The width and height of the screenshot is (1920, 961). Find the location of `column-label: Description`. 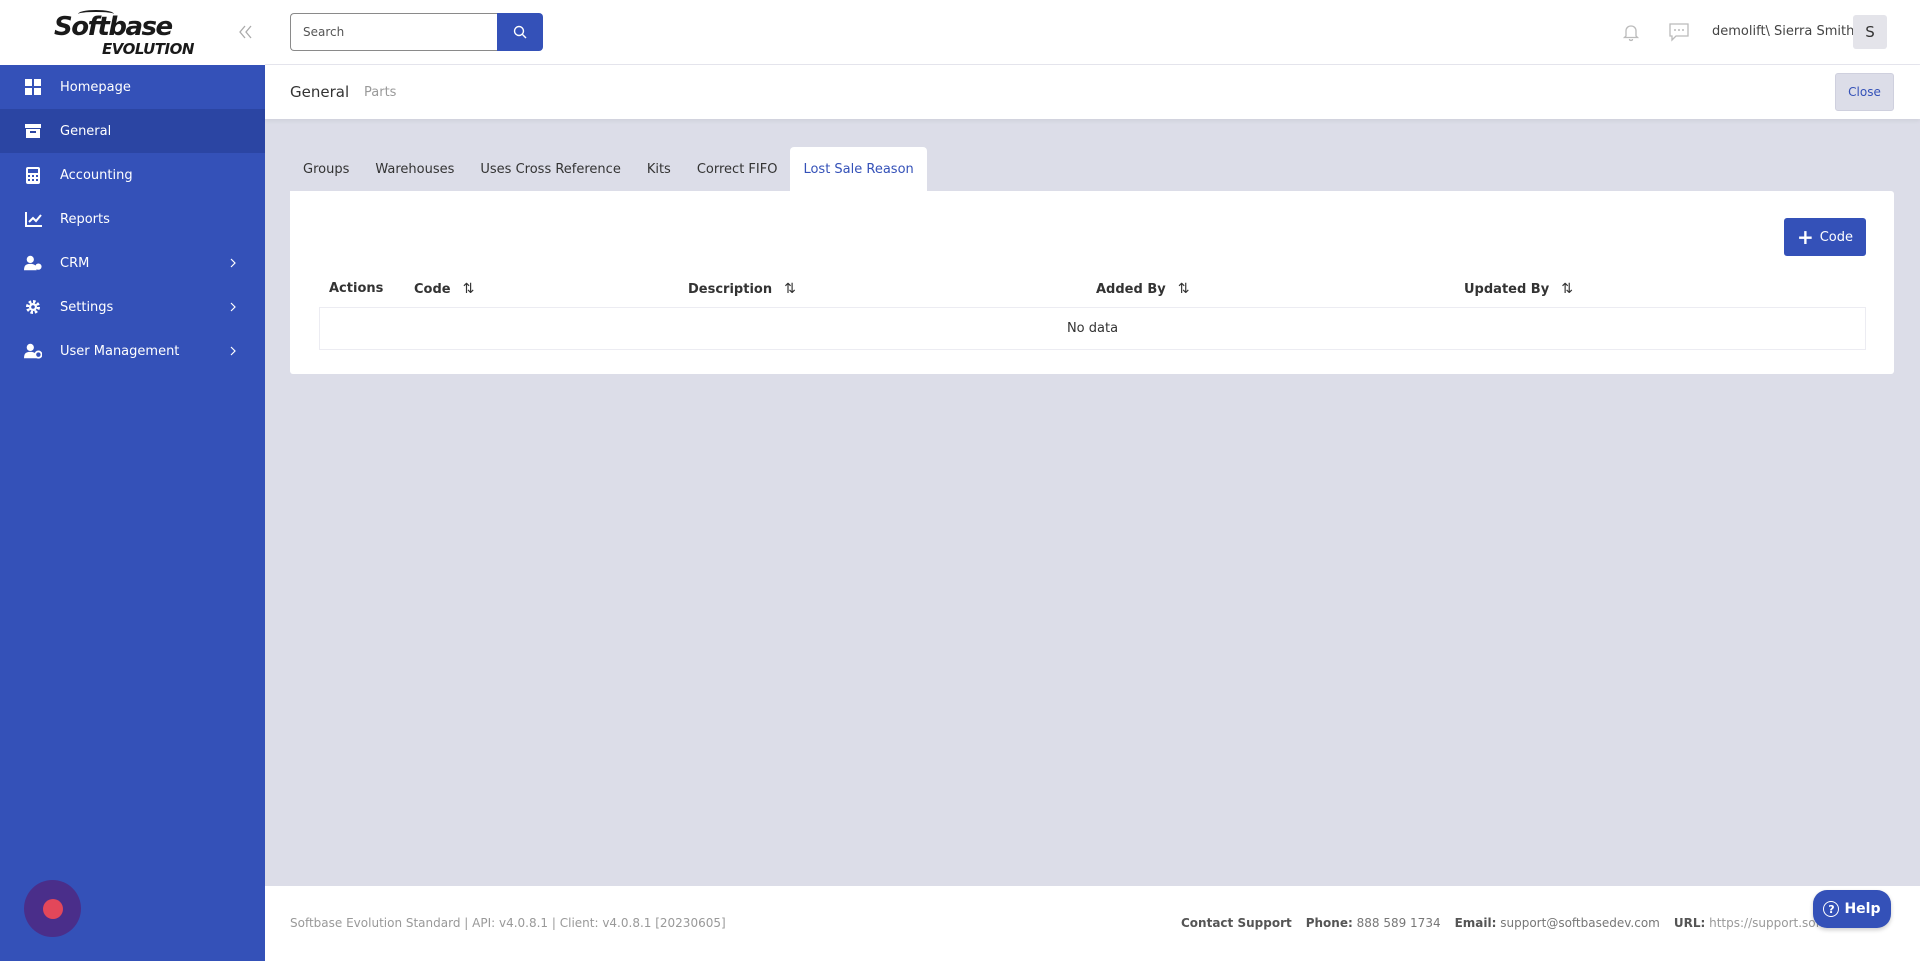

column-label: Description is located at coordinates (730, 289).